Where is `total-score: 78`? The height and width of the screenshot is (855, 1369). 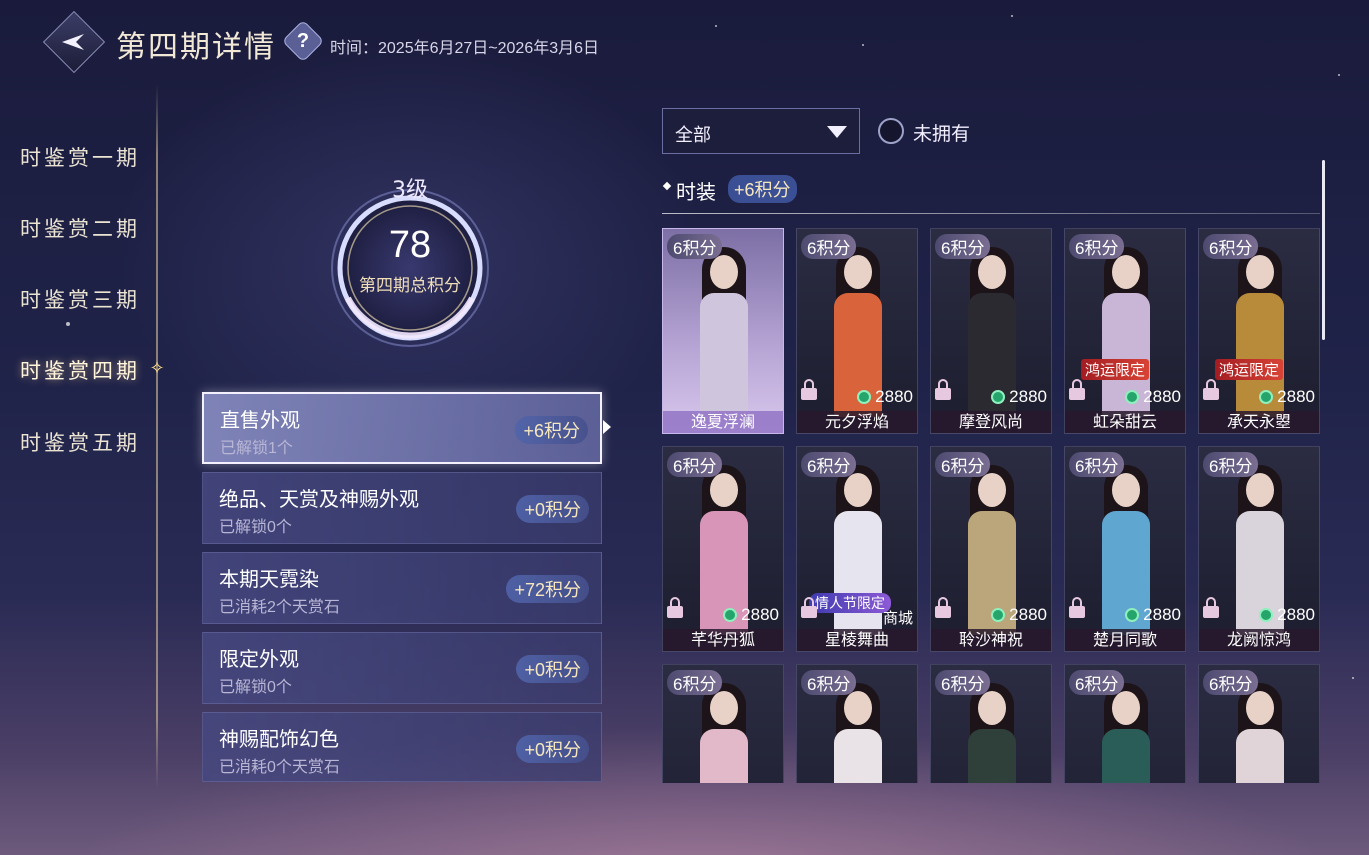
total-score: 78 is located at coordinates (410, 245).